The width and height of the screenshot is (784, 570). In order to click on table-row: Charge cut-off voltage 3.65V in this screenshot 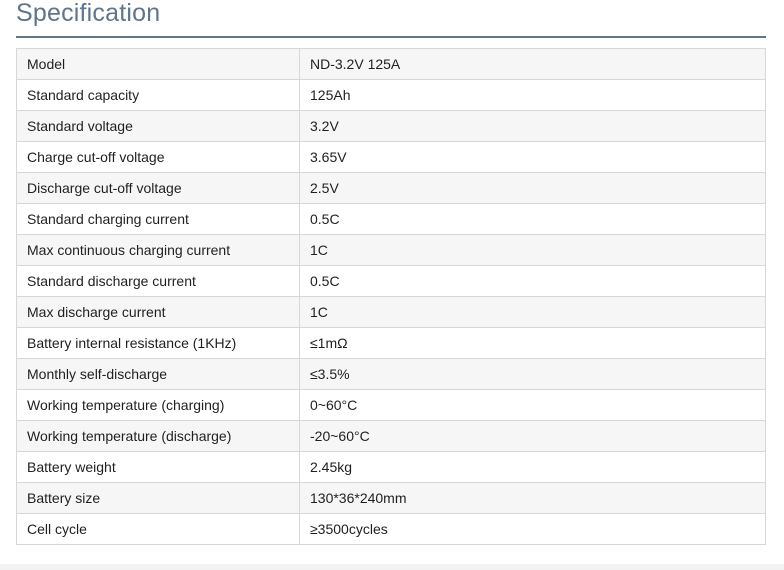, I will do `click(391, 157)`.